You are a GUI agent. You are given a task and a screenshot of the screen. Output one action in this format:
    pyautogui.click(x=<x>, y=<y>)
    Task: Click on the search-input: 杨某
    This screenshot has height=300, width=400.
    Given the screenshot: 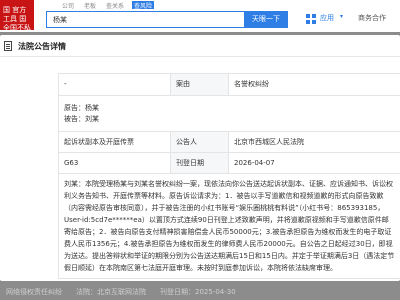 What is the action you would take?
    pyautogui.click(x=145, y=19)
    